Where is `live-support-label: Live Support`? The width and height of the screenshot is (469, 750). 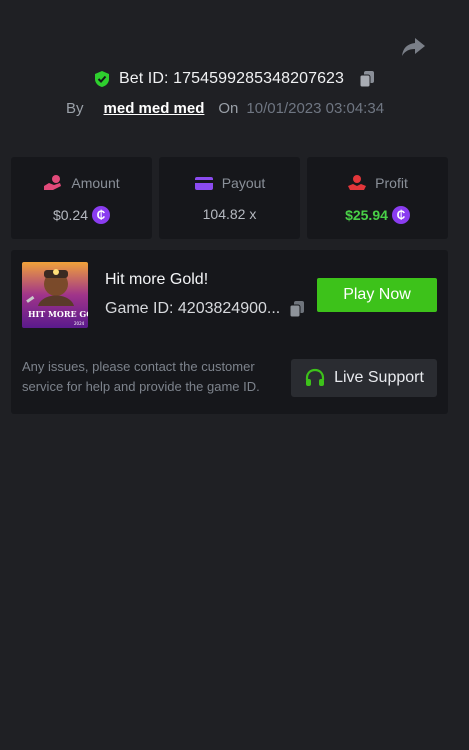 live-support-label: Live Support is located at coordinates (379, 377).